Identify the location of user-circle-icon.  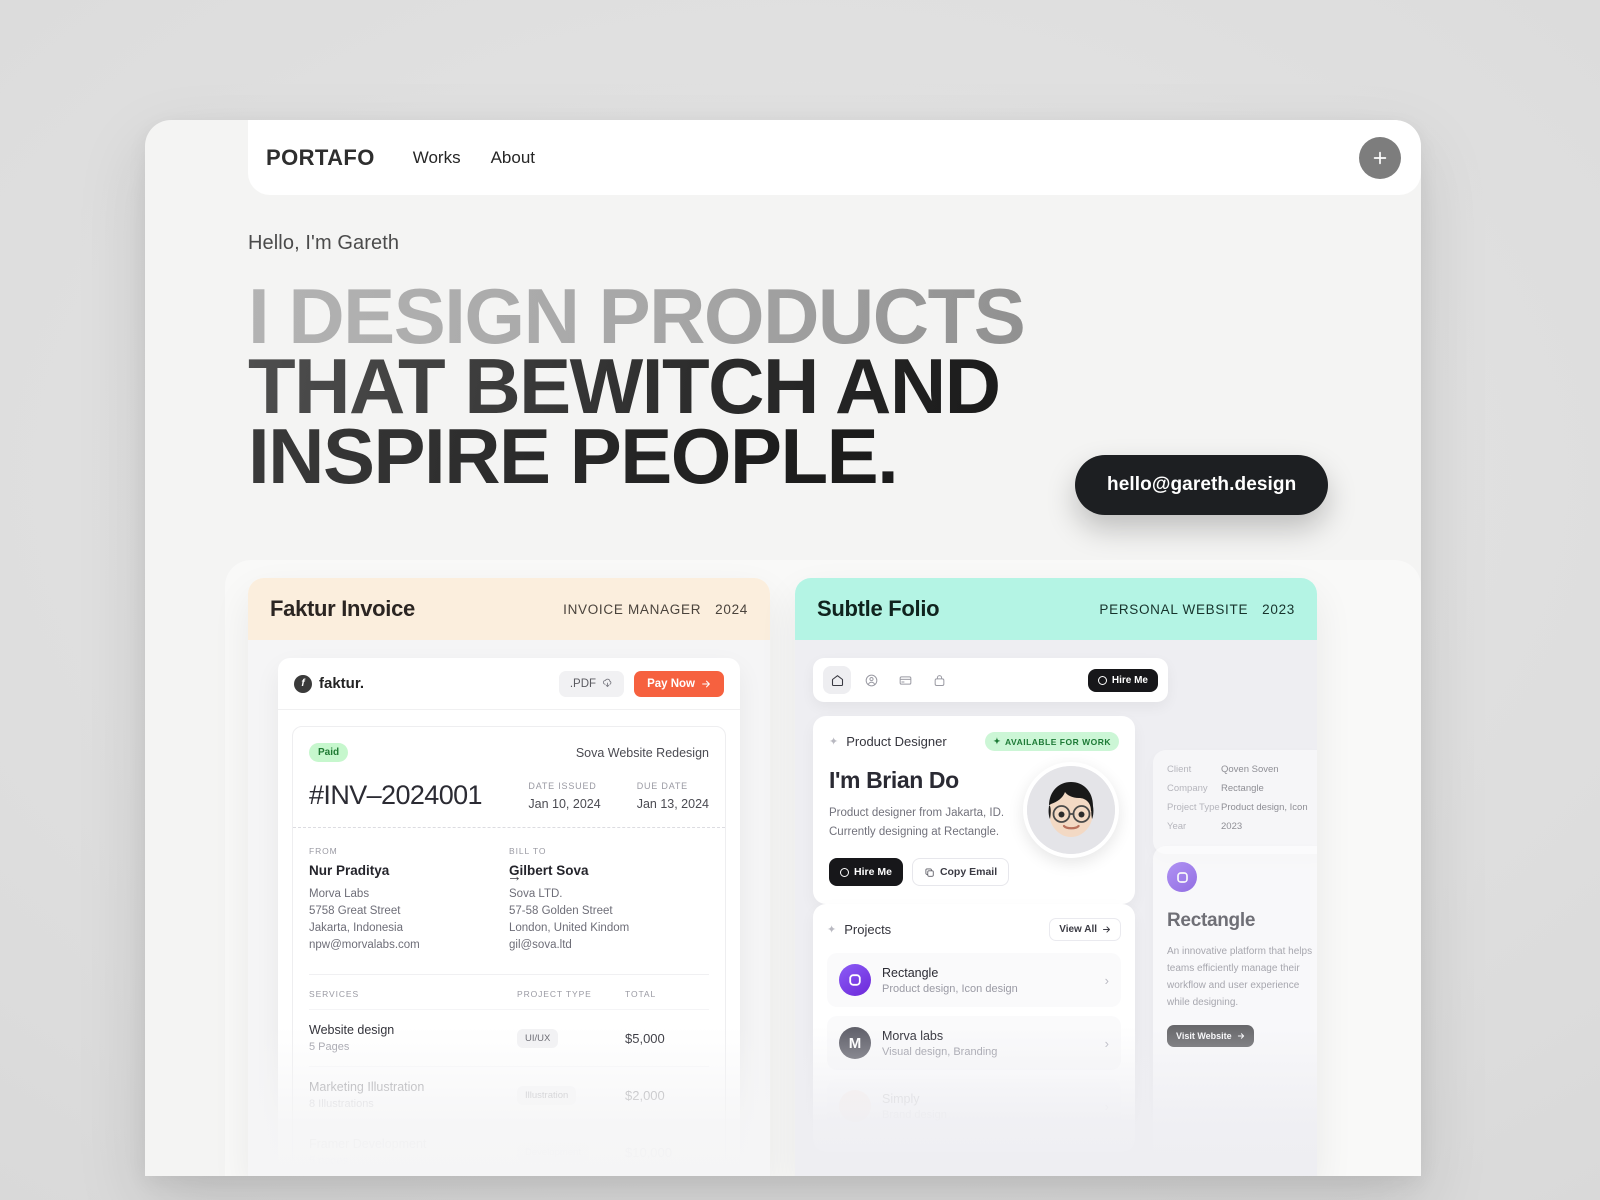
(871, 680).